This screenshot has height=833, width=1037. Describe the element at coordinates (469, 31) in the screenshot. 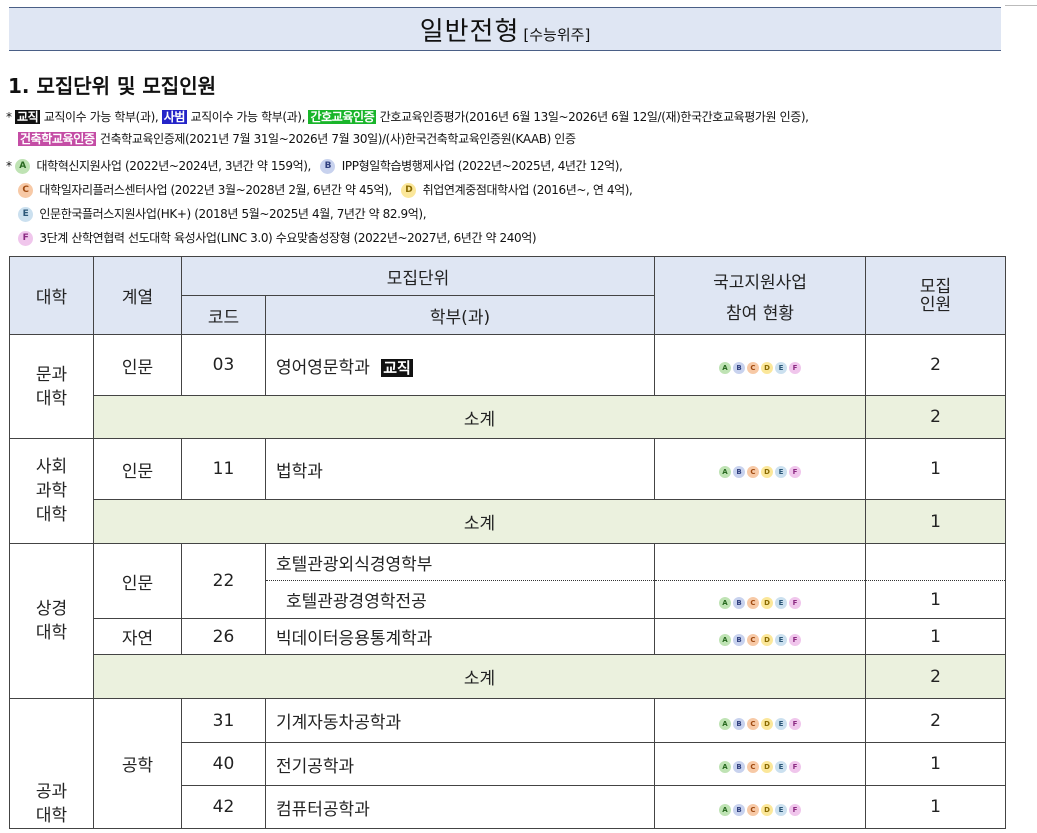

I see `banner-title: 일반전형` at that location.